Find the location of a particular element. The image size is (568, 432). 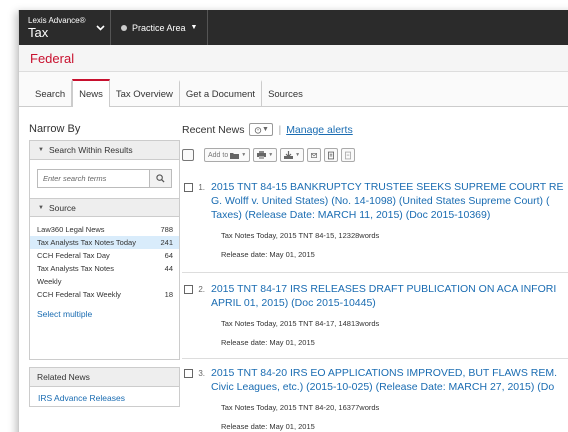

source-item: CCH Federal Tax Day 64 is located at coordinates (104, 255).